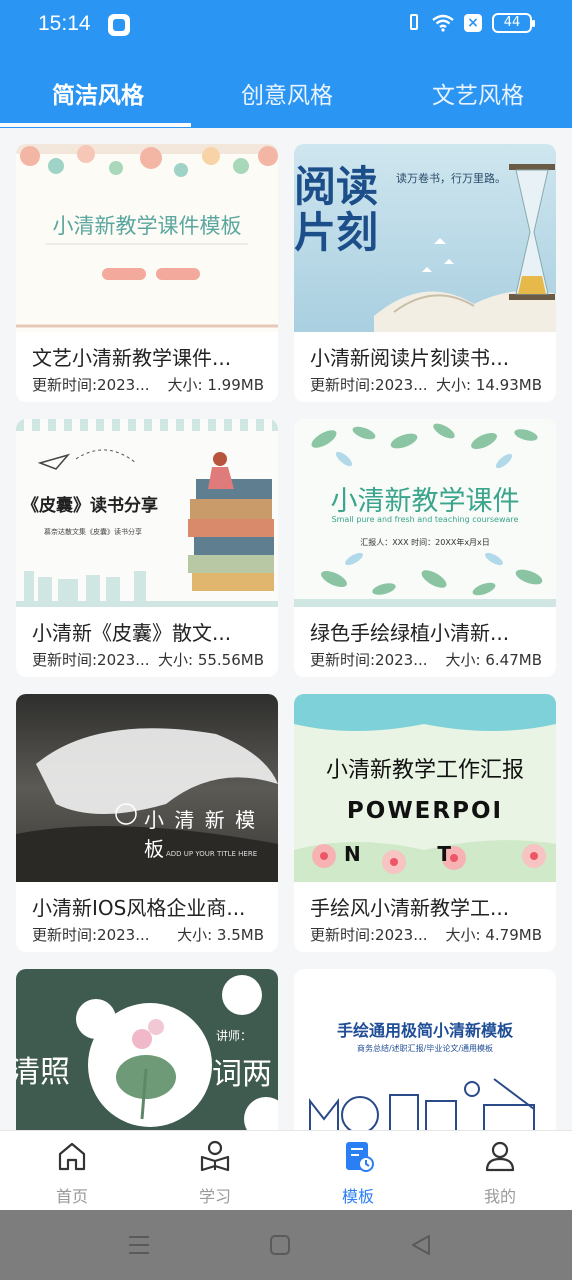 Image resolution: width=572 pixels, height=1280 pixels. What do you see at coordinates (425, 788) in the screenshot?
I see `template-thumbnail: 小清新教学工作汇报 POWERPOI N T` at bounding box center [425, 788].